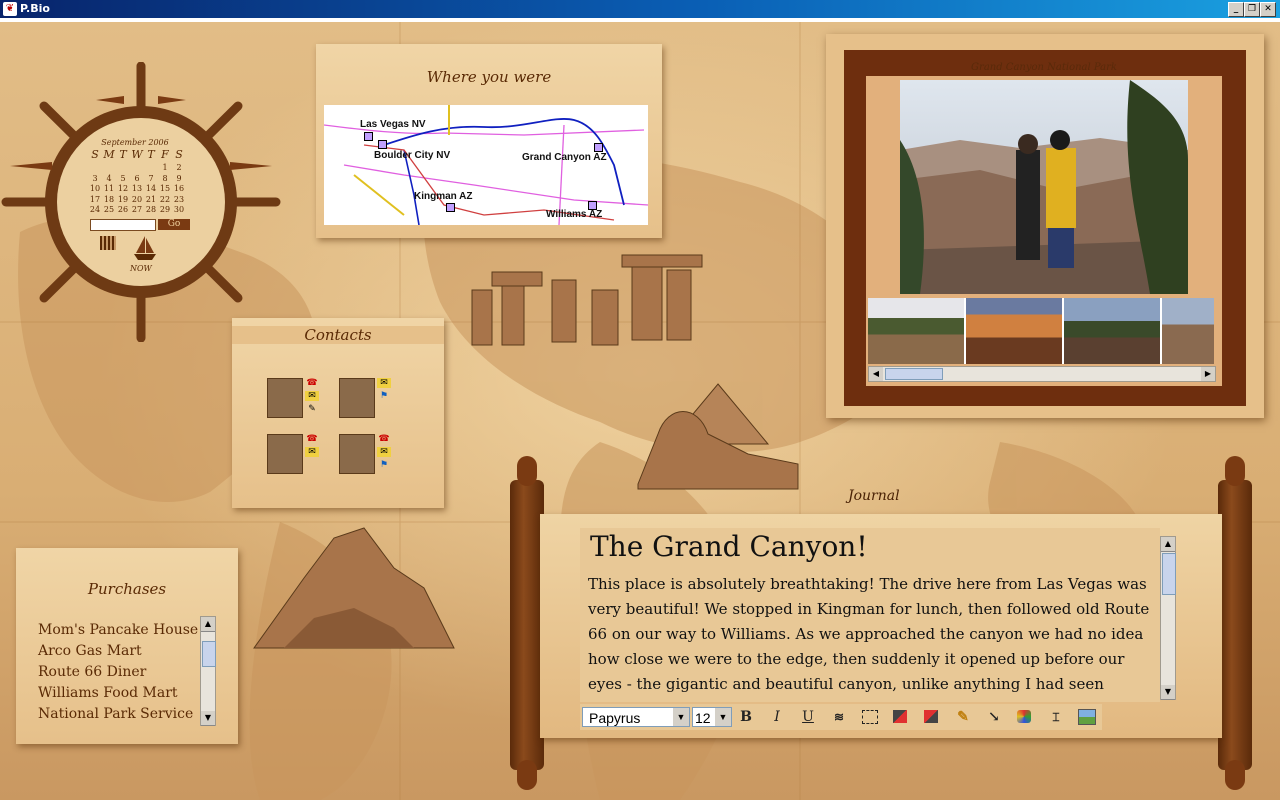 The width and height of the screenshot is (1280, 800). Describe the element at coordinates (119, 651) in the screenshot. I see `purchase-item: Arco Gas Mart` at that location.